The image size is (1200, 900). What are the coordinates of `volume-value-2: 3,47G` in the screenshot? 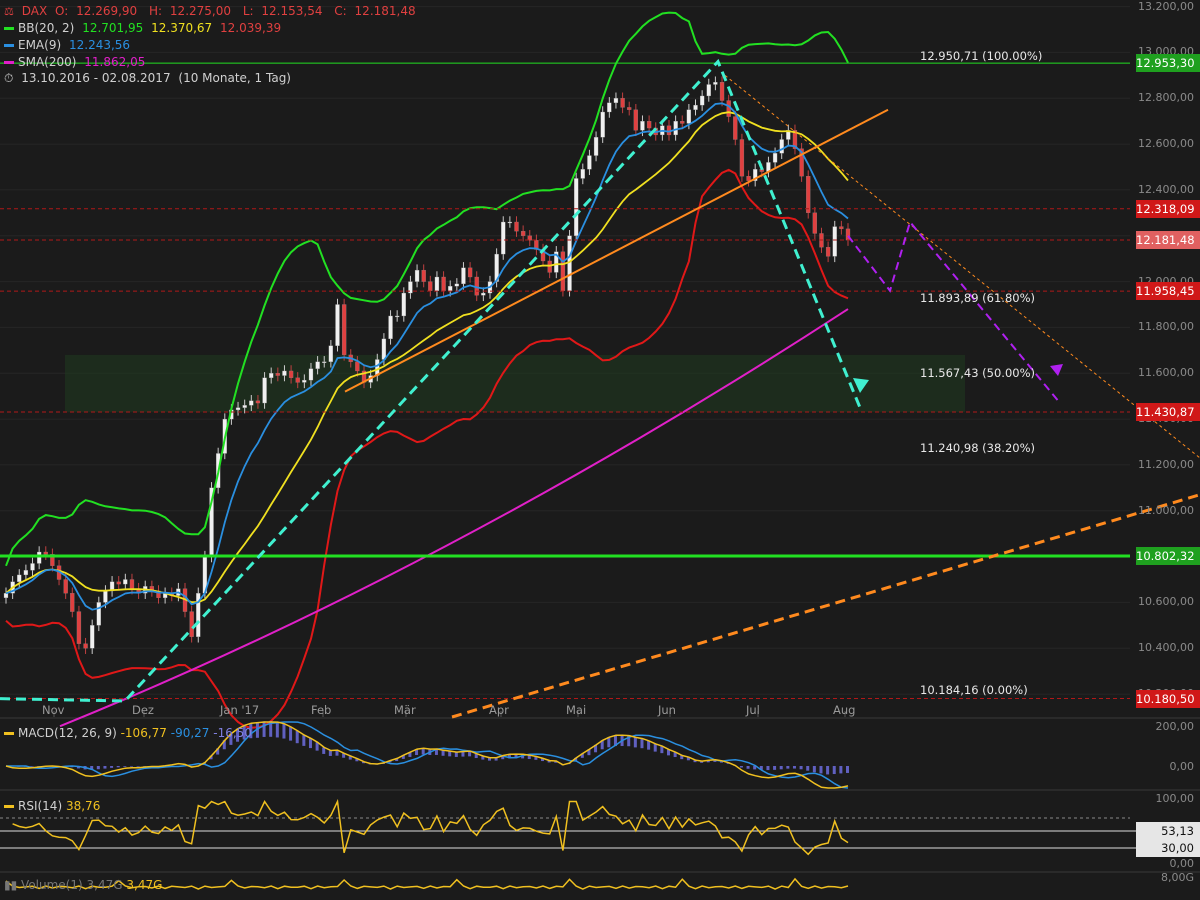 It's located at (144, 885).